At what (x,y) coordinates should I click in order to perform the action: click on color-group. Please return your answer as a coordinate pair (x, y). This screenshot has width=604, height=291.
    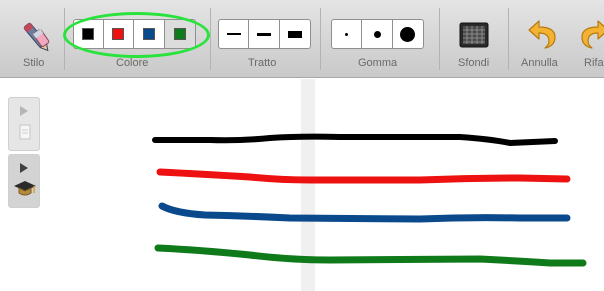
    Looking at the image, I should click on (134, 34).